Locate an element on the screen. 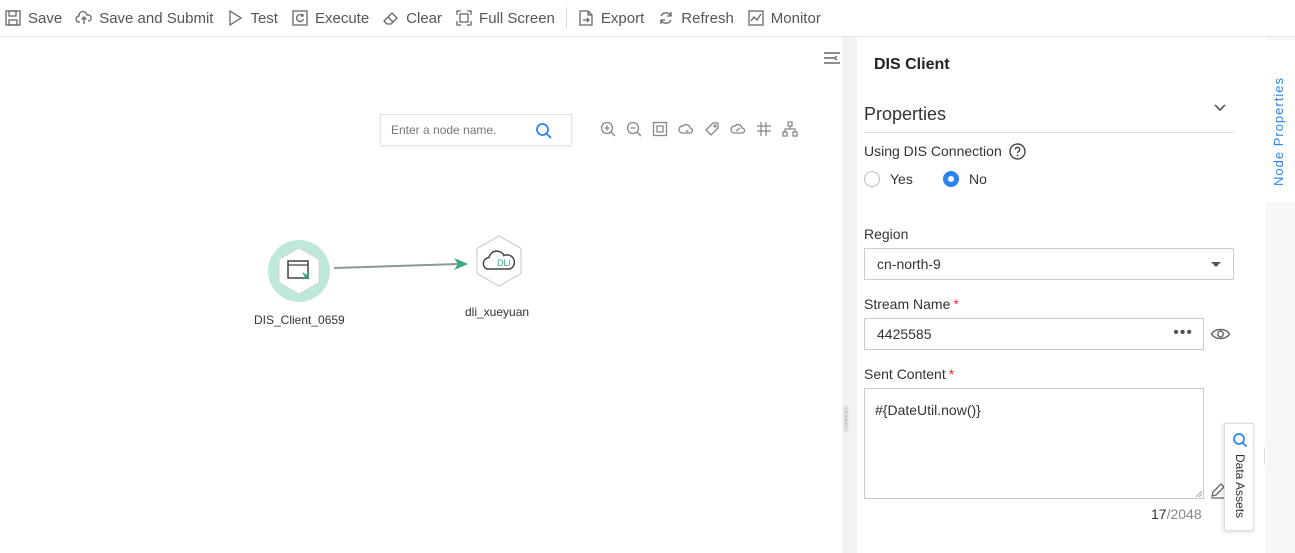 Image resolution: width=1295 pixels, height=553 pixels. zoom-in-button is located at coordinates (608, 130).